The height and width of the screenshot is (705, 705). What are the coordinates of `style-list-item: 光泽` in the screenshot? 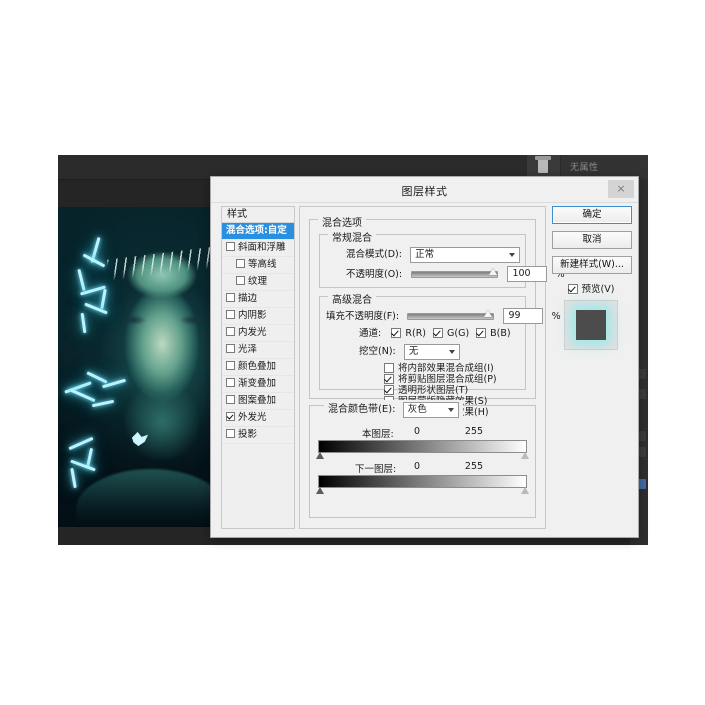 It's located at (258, 350).